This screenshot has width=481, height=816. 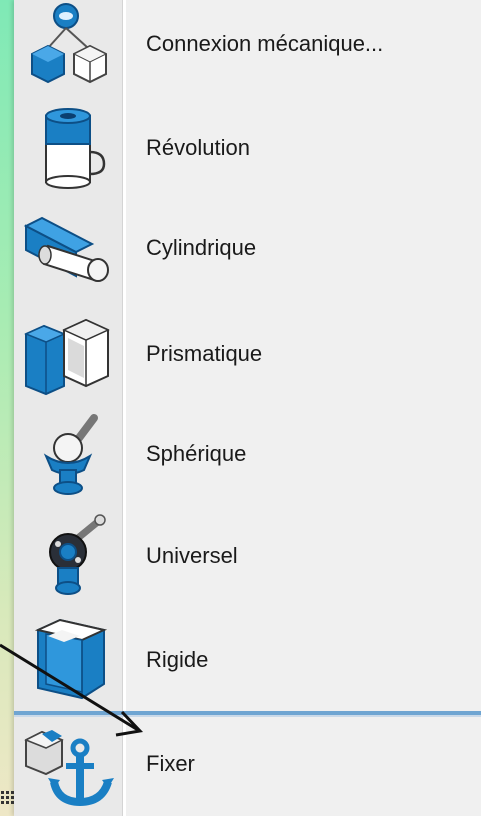 What do you see at coordinates (170, 763) in the screenshot?
I see `menu-item-label: Fixer` at bounding box center [170, 763].